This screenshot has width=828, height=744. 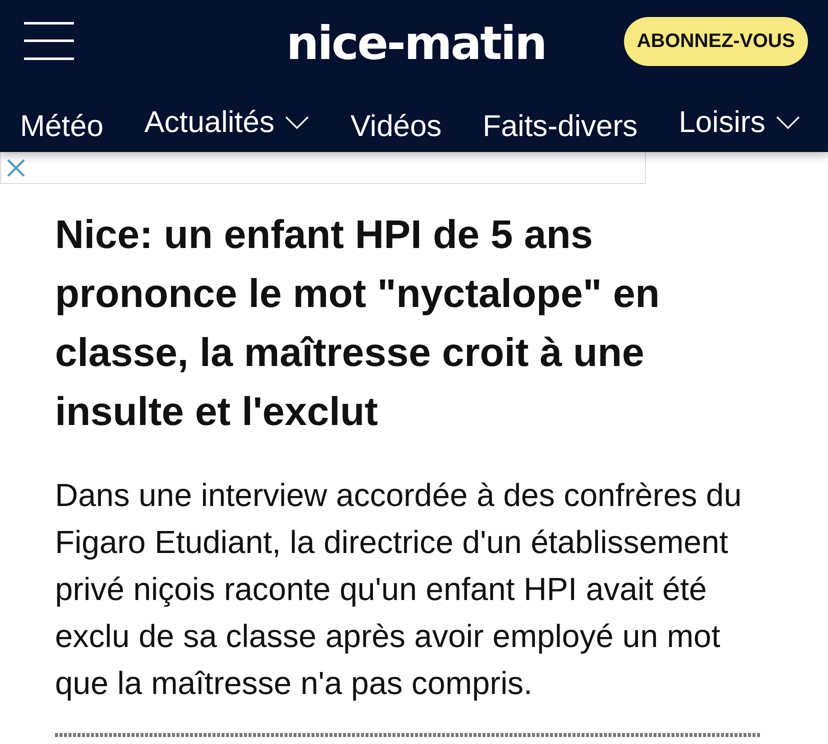 I want to click on site-logo: nice-matin, so click(x=416, y=43).